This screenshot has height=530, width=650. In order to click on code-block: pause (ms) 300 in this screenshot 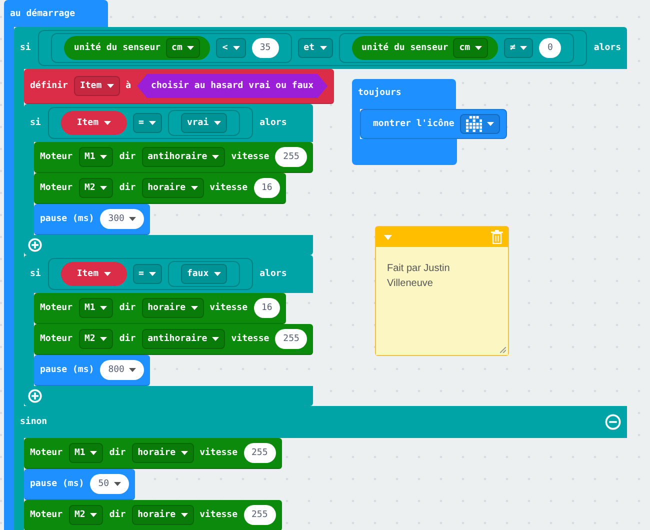, I will do `click(92, 219)`.